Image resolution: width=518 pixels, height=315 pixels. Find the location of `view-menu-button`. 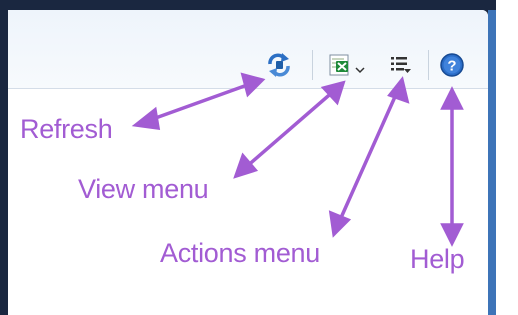

view-menu-button is located at coordinates (346, 65).